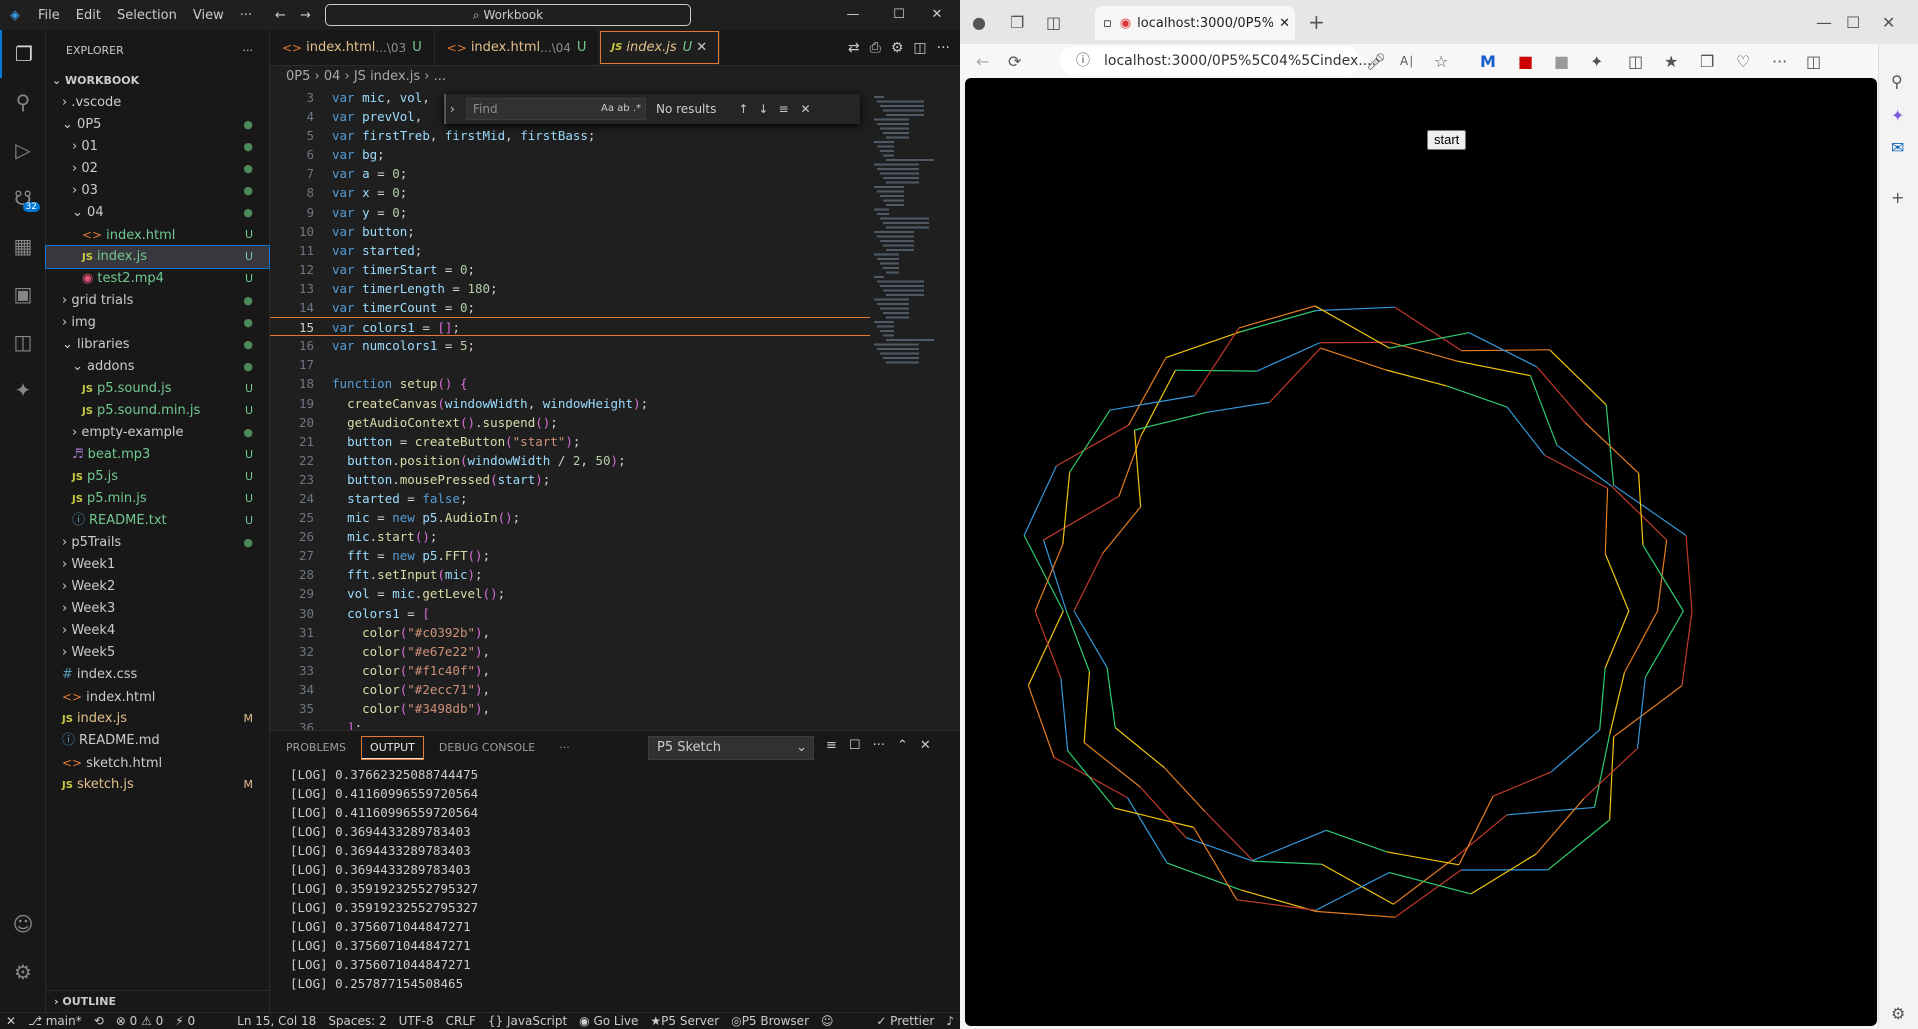 This screenshot has width=1918, height=1029. I want to click on sidebar-toggle-icon: ◫, so click(1813, 61).